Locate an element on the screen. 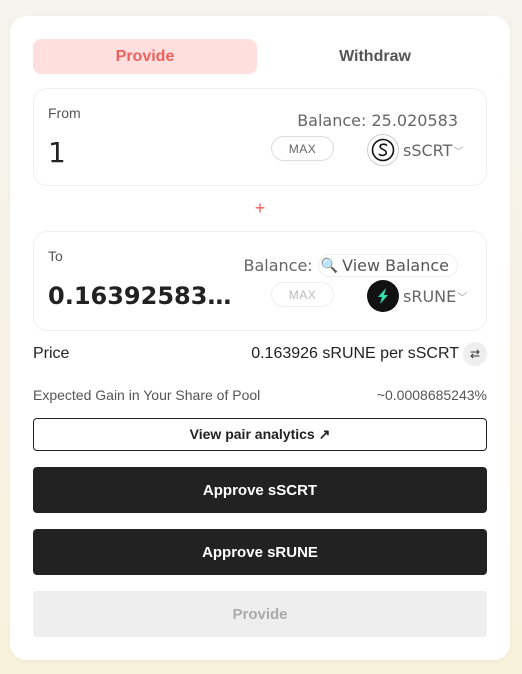 The image size is (522, 674). from-token-panel: From Balance: 25.020583 MAX sSCRT ﹀ is located at coordinates (260, 137).